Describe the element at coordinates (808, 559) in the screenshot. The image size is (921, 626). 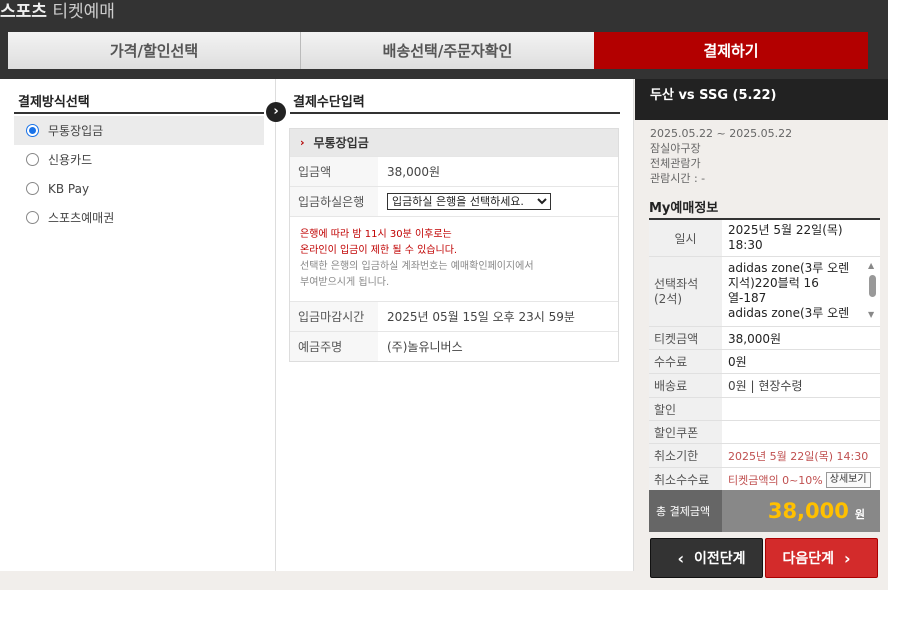
I see `next-step-label: 다음단계` at that location.